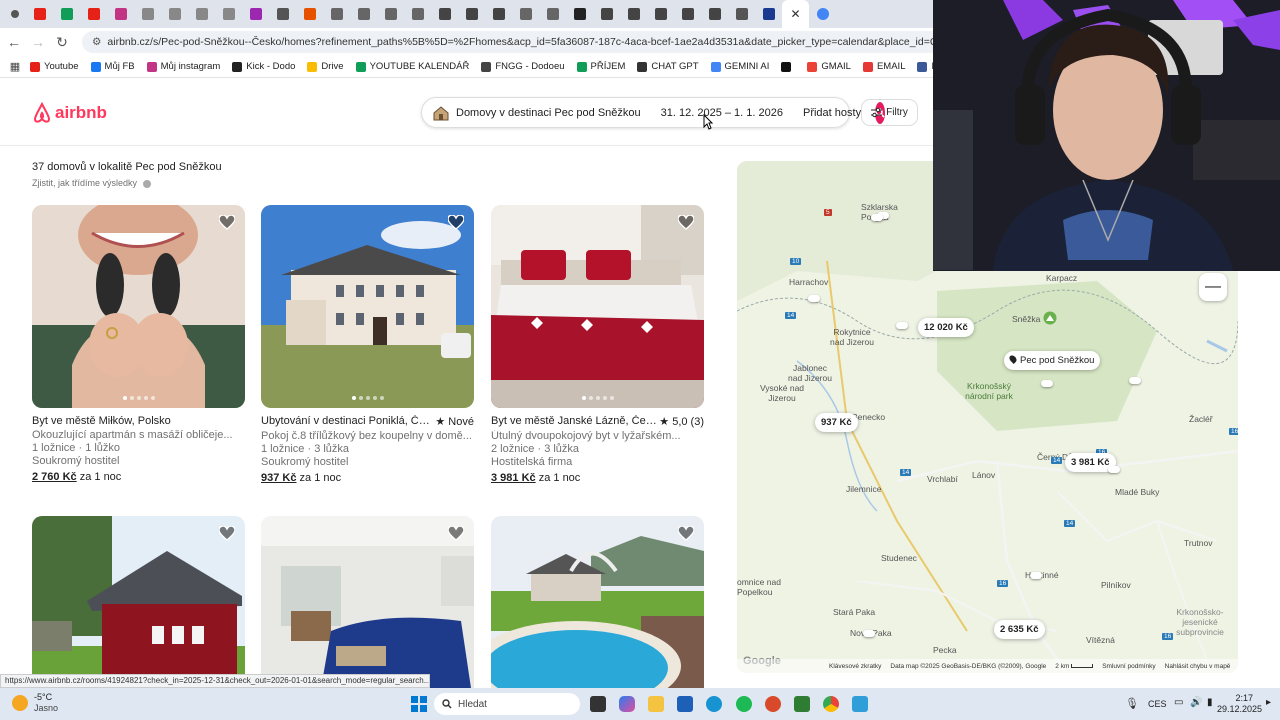 This screenshot has height=720, width=1280. Describe the element at coordinates (802, 704) in the screenshot. I see `terminal-icon` at that location.